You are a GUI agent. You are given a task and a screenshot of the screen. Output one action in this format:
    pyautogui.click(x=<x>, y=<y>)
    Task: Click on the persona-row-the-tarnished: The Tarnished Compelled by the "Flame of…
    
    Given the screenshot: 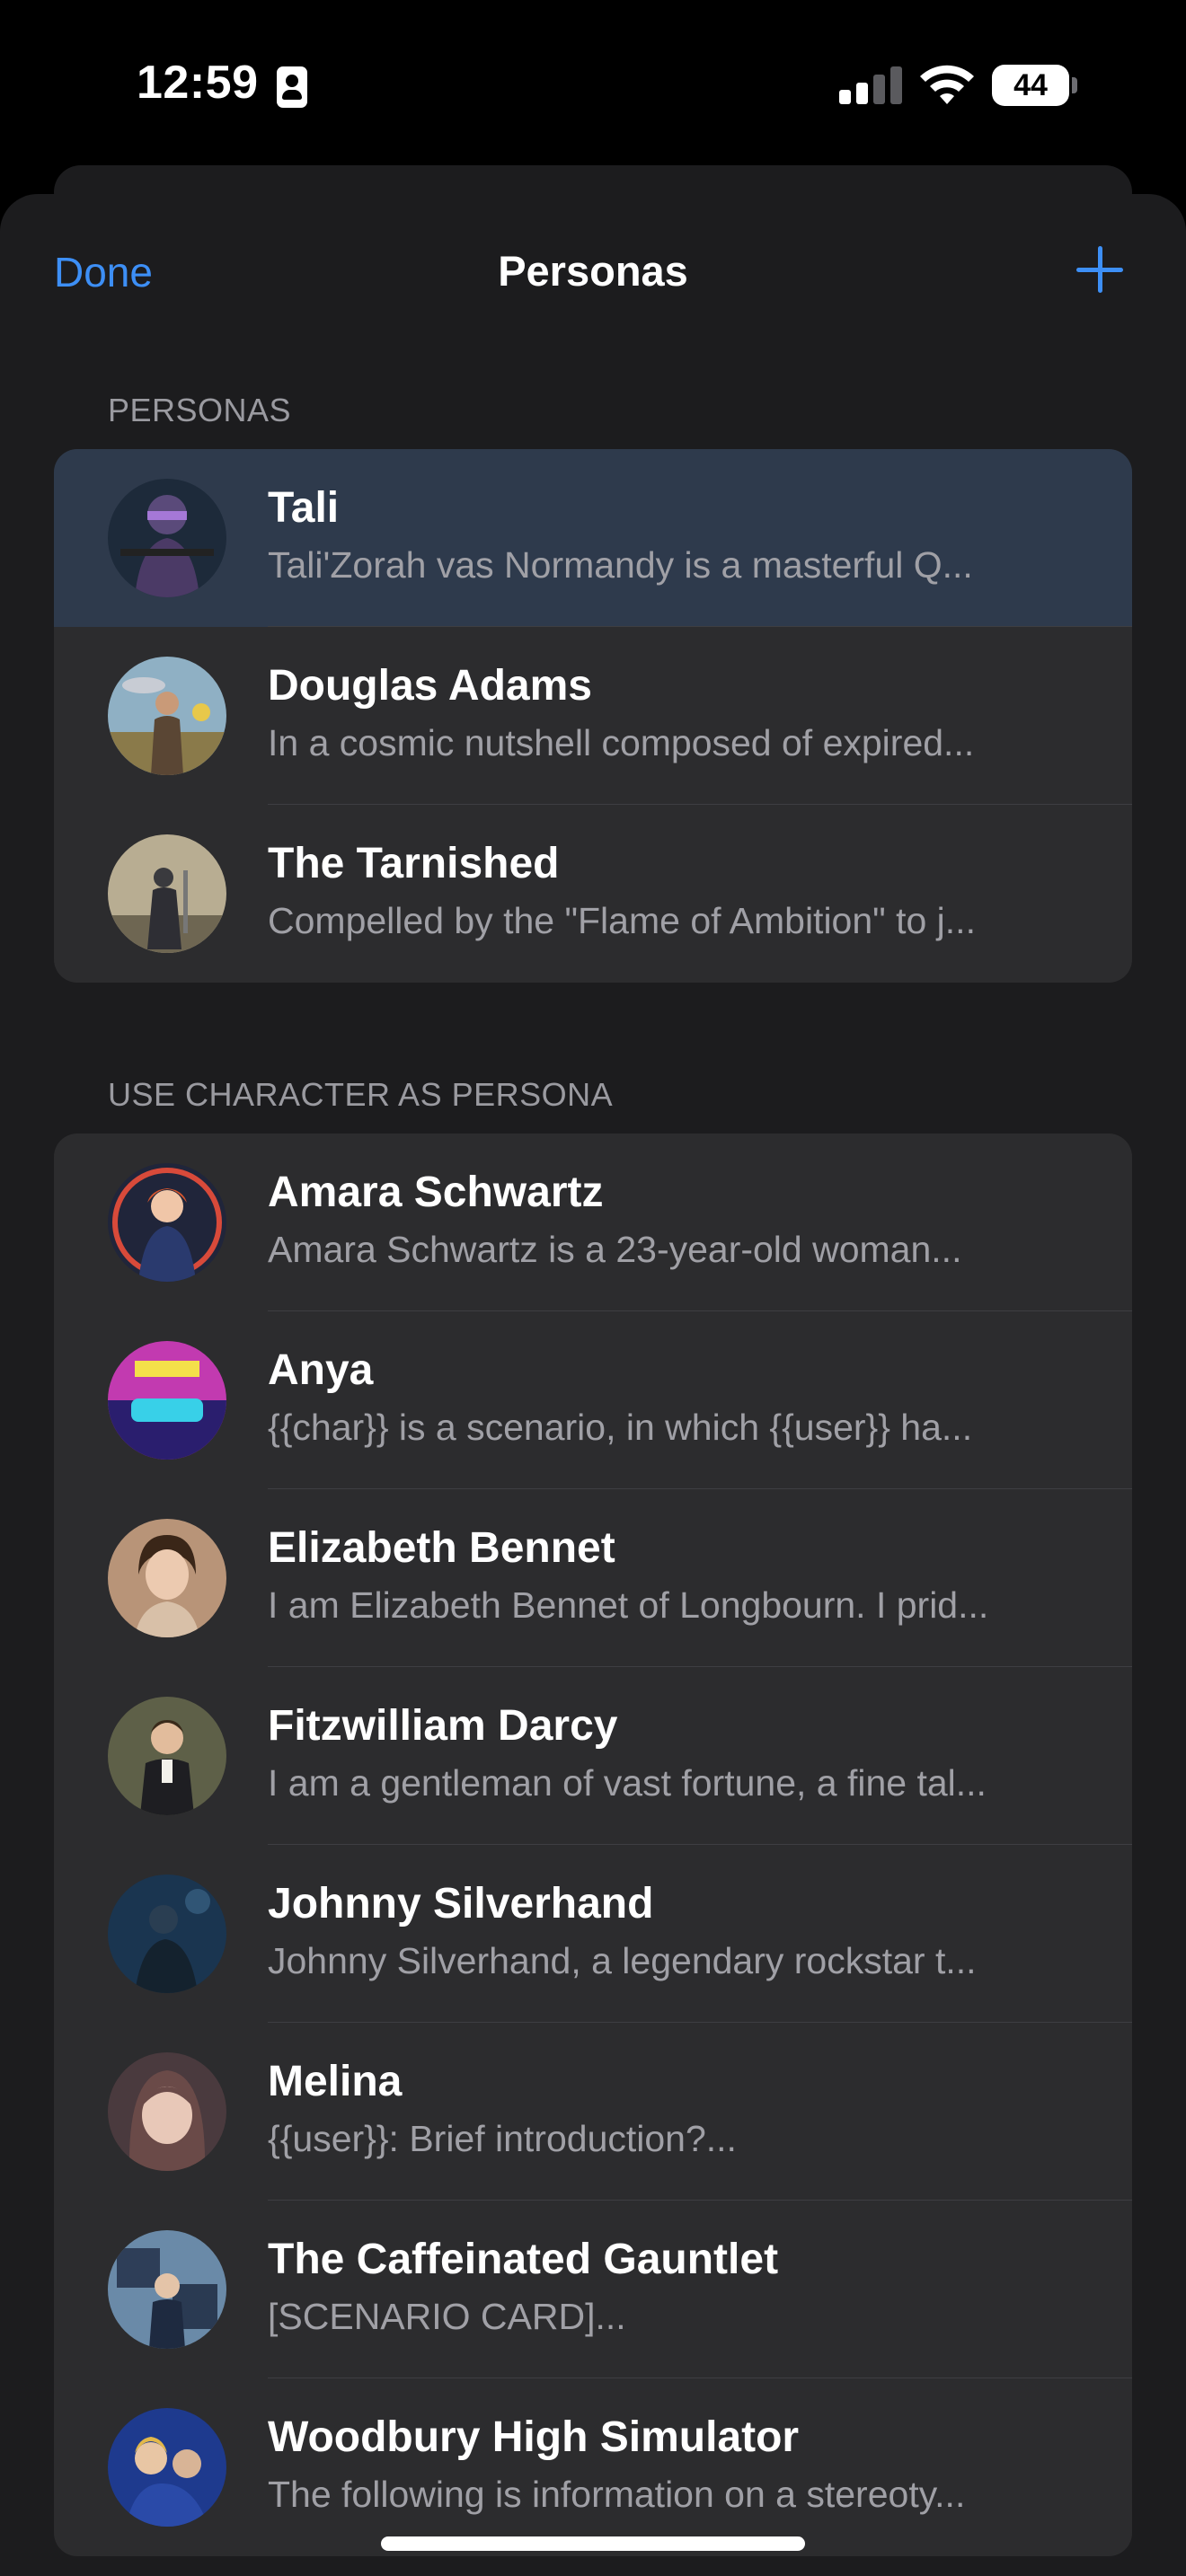 What is the action you would take?
    pyautogui.click(x=593, y=894)
    